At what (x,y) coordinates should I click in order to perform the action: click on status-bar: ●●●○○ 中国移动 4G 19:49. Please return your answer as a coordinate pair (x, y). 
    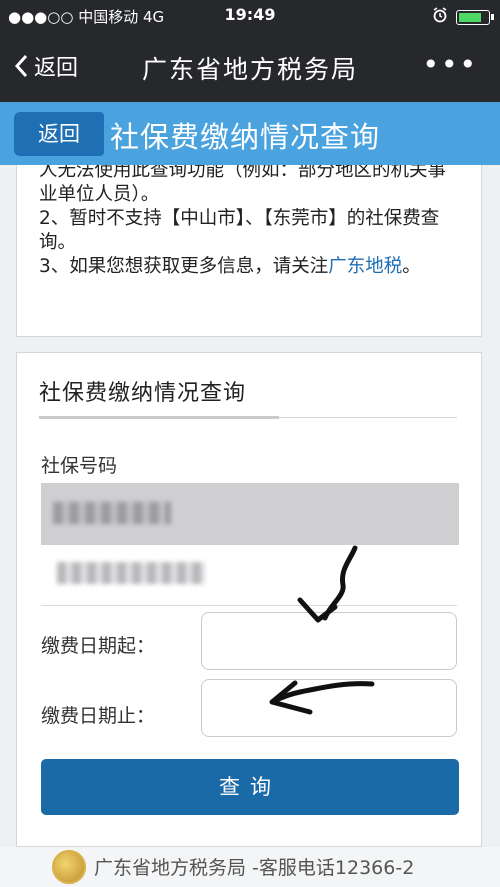
    Looking at the image, I should click on (250, 15).